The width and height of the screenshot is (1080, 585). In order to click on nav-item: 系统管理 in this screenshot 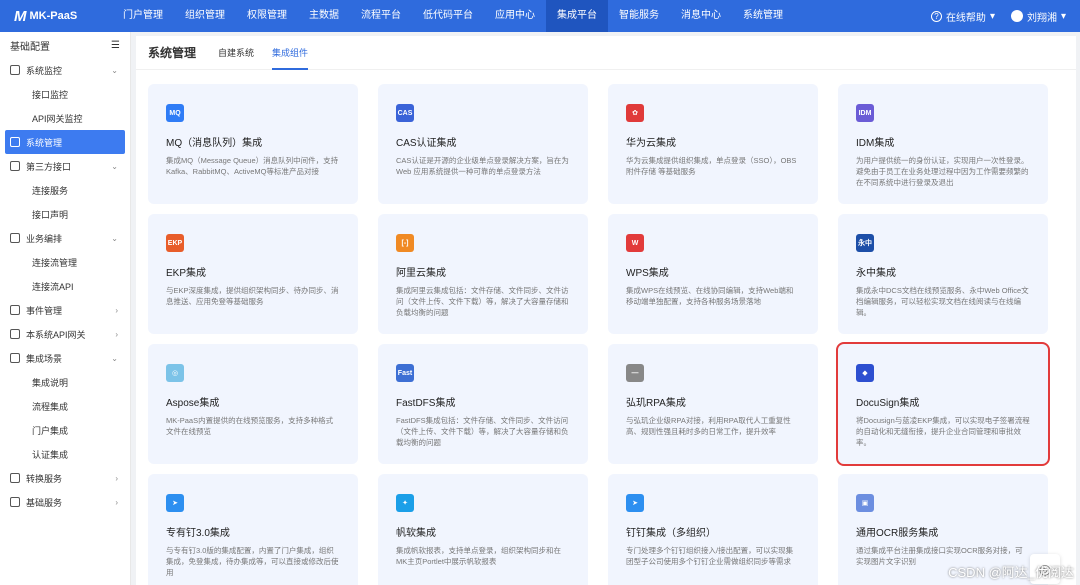, I will do `click(763, 16)`.